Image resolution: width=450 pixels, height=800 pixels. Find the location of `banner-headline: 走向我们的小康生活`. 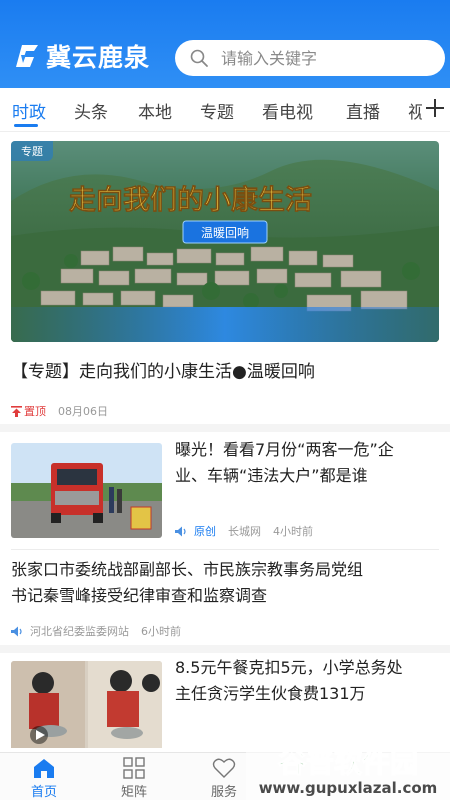

banner-headline: 走向我们的小康生活 is located at coordinates (190, 200).